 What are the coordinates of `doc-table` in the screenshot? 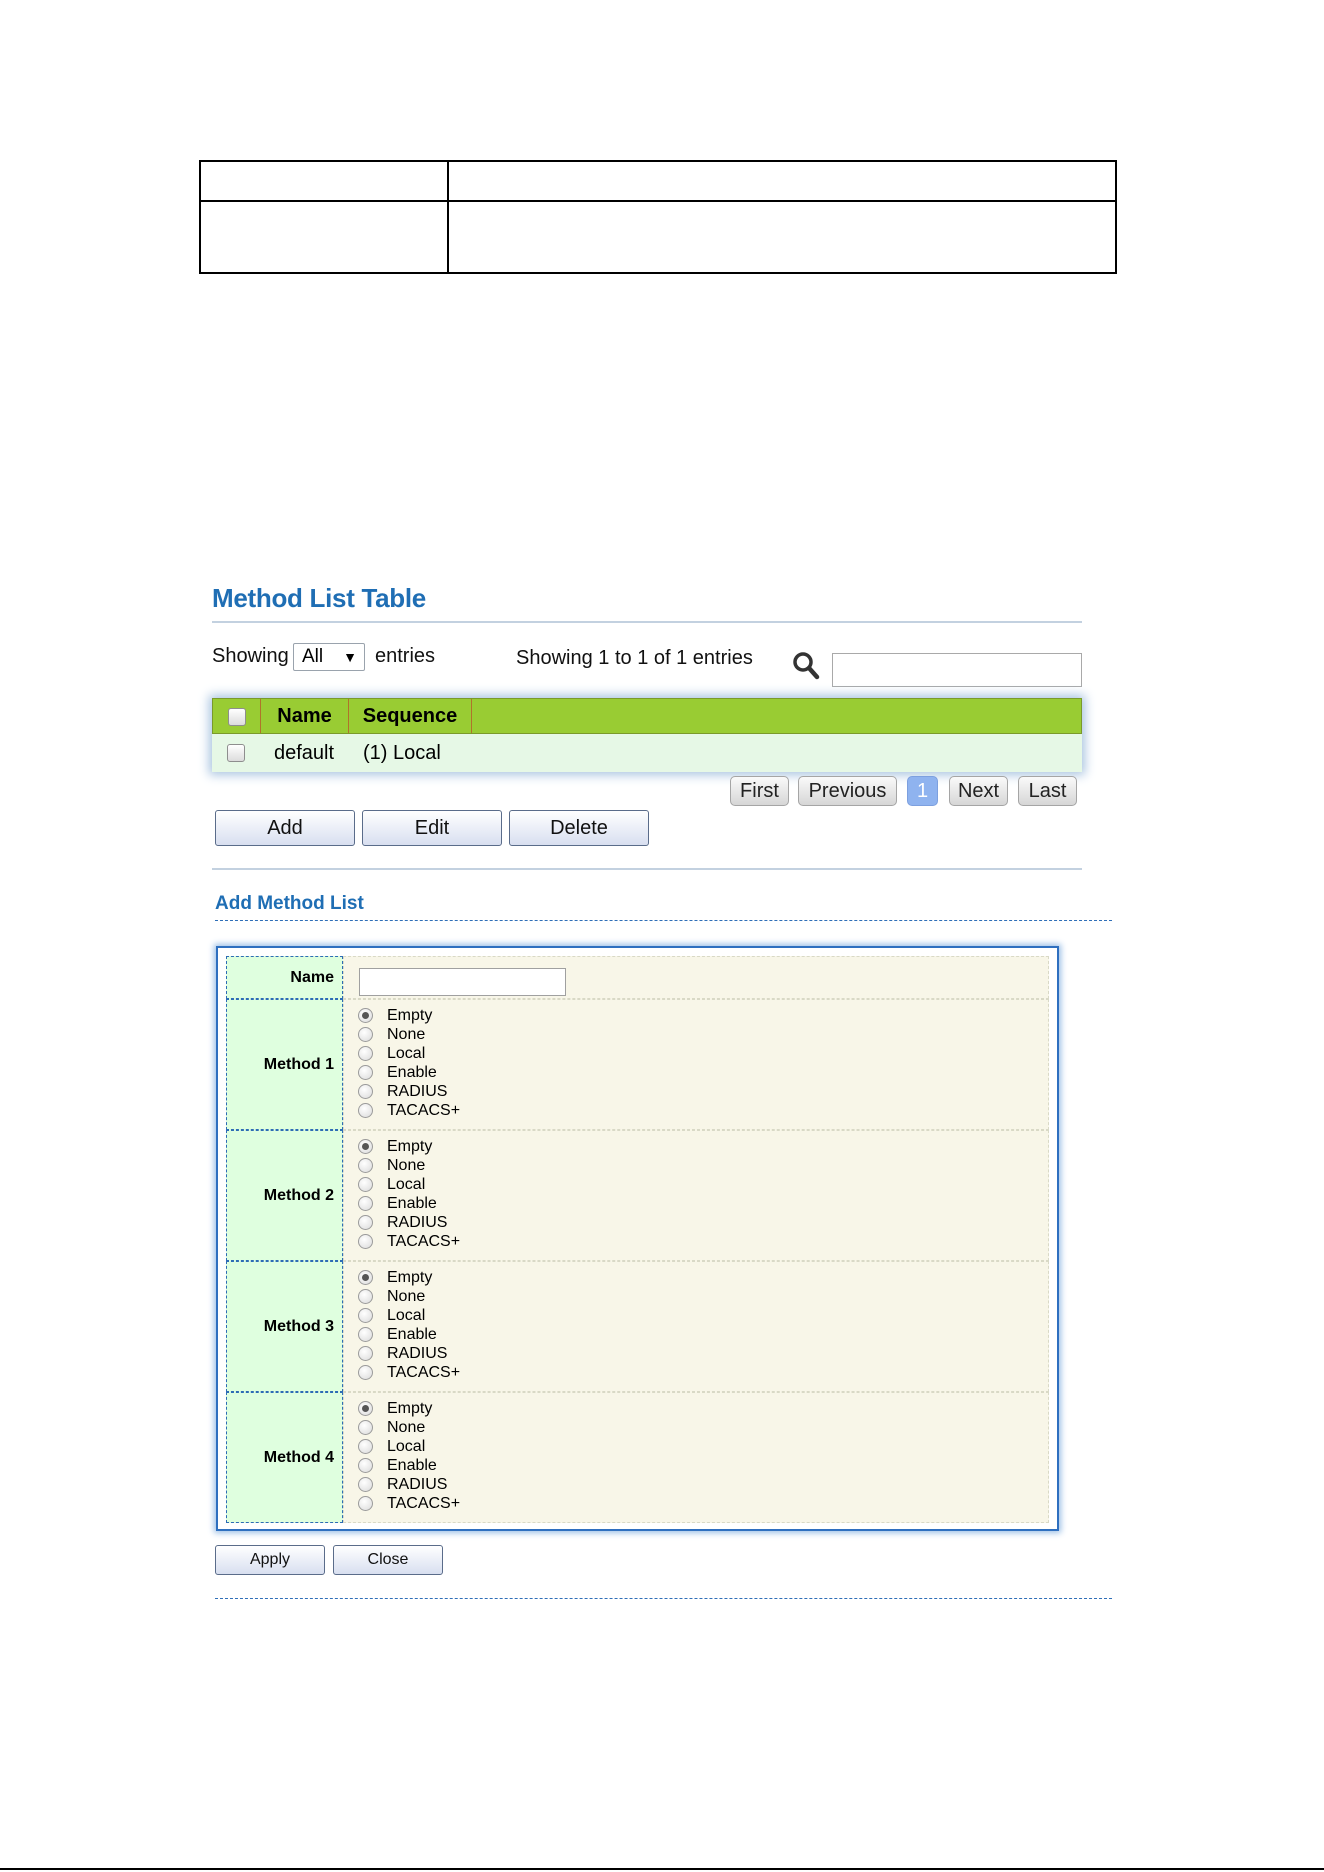 It's located at (658, 217).